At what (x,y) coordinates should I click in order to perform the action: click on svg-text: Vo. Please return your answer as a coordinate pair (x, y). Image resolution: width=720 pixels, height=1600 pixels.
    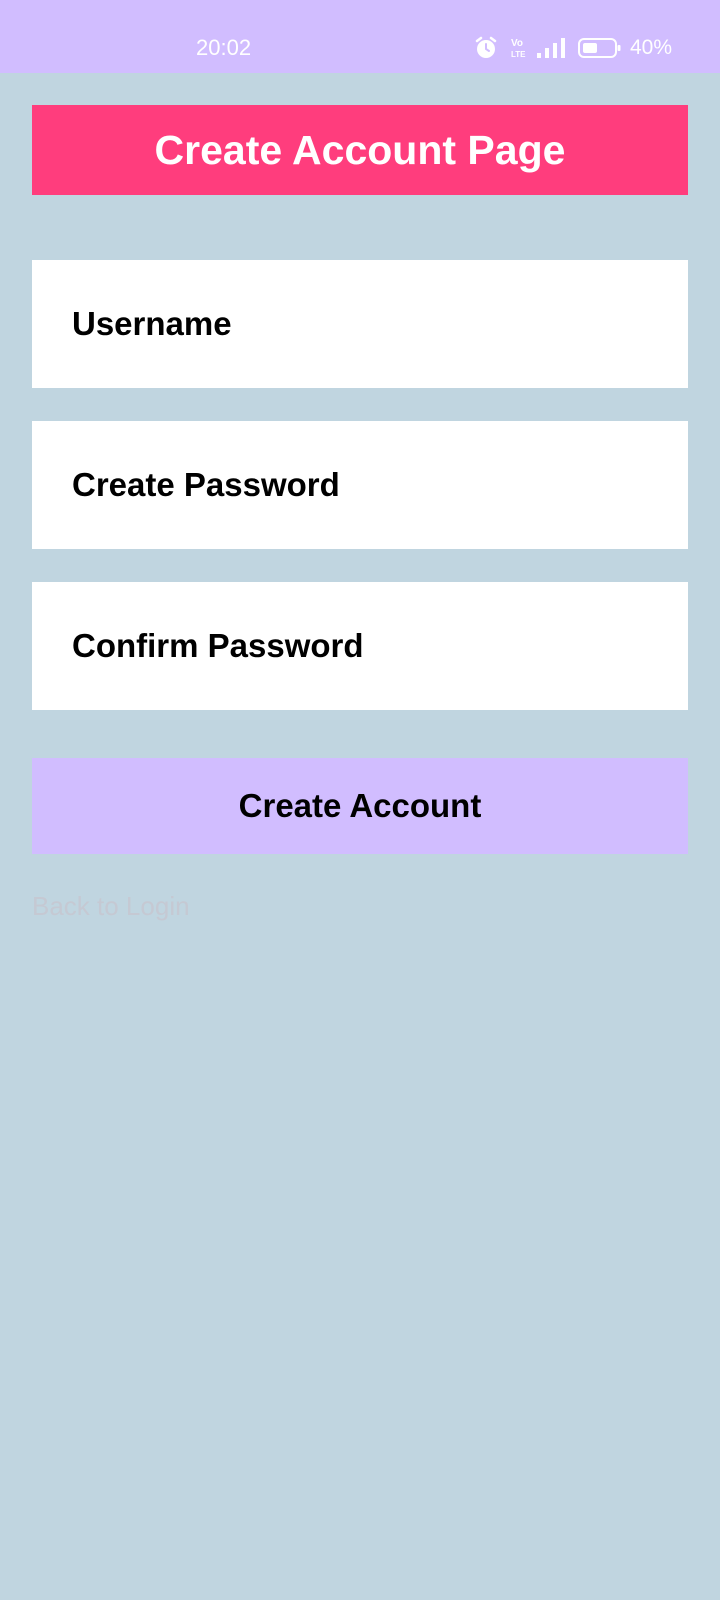
    Looking at the image, I should click on (517, 43).